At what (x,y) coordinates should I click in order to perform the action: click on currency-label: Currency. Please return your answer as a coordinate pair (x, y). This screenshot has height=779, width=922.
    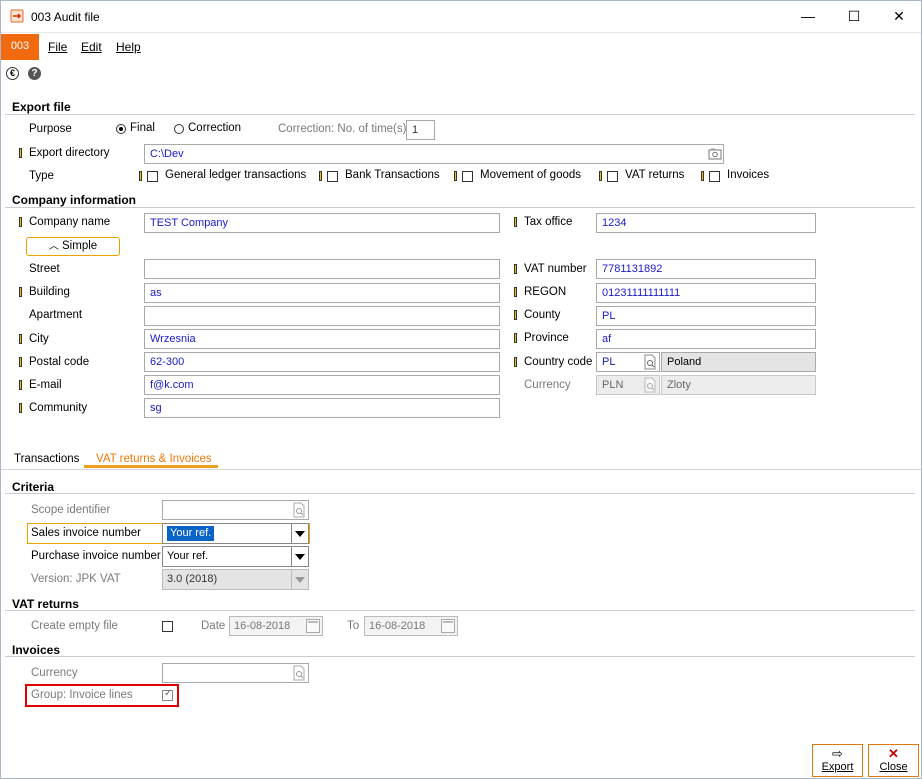
    Looking at the image, I should click on (547, 385).